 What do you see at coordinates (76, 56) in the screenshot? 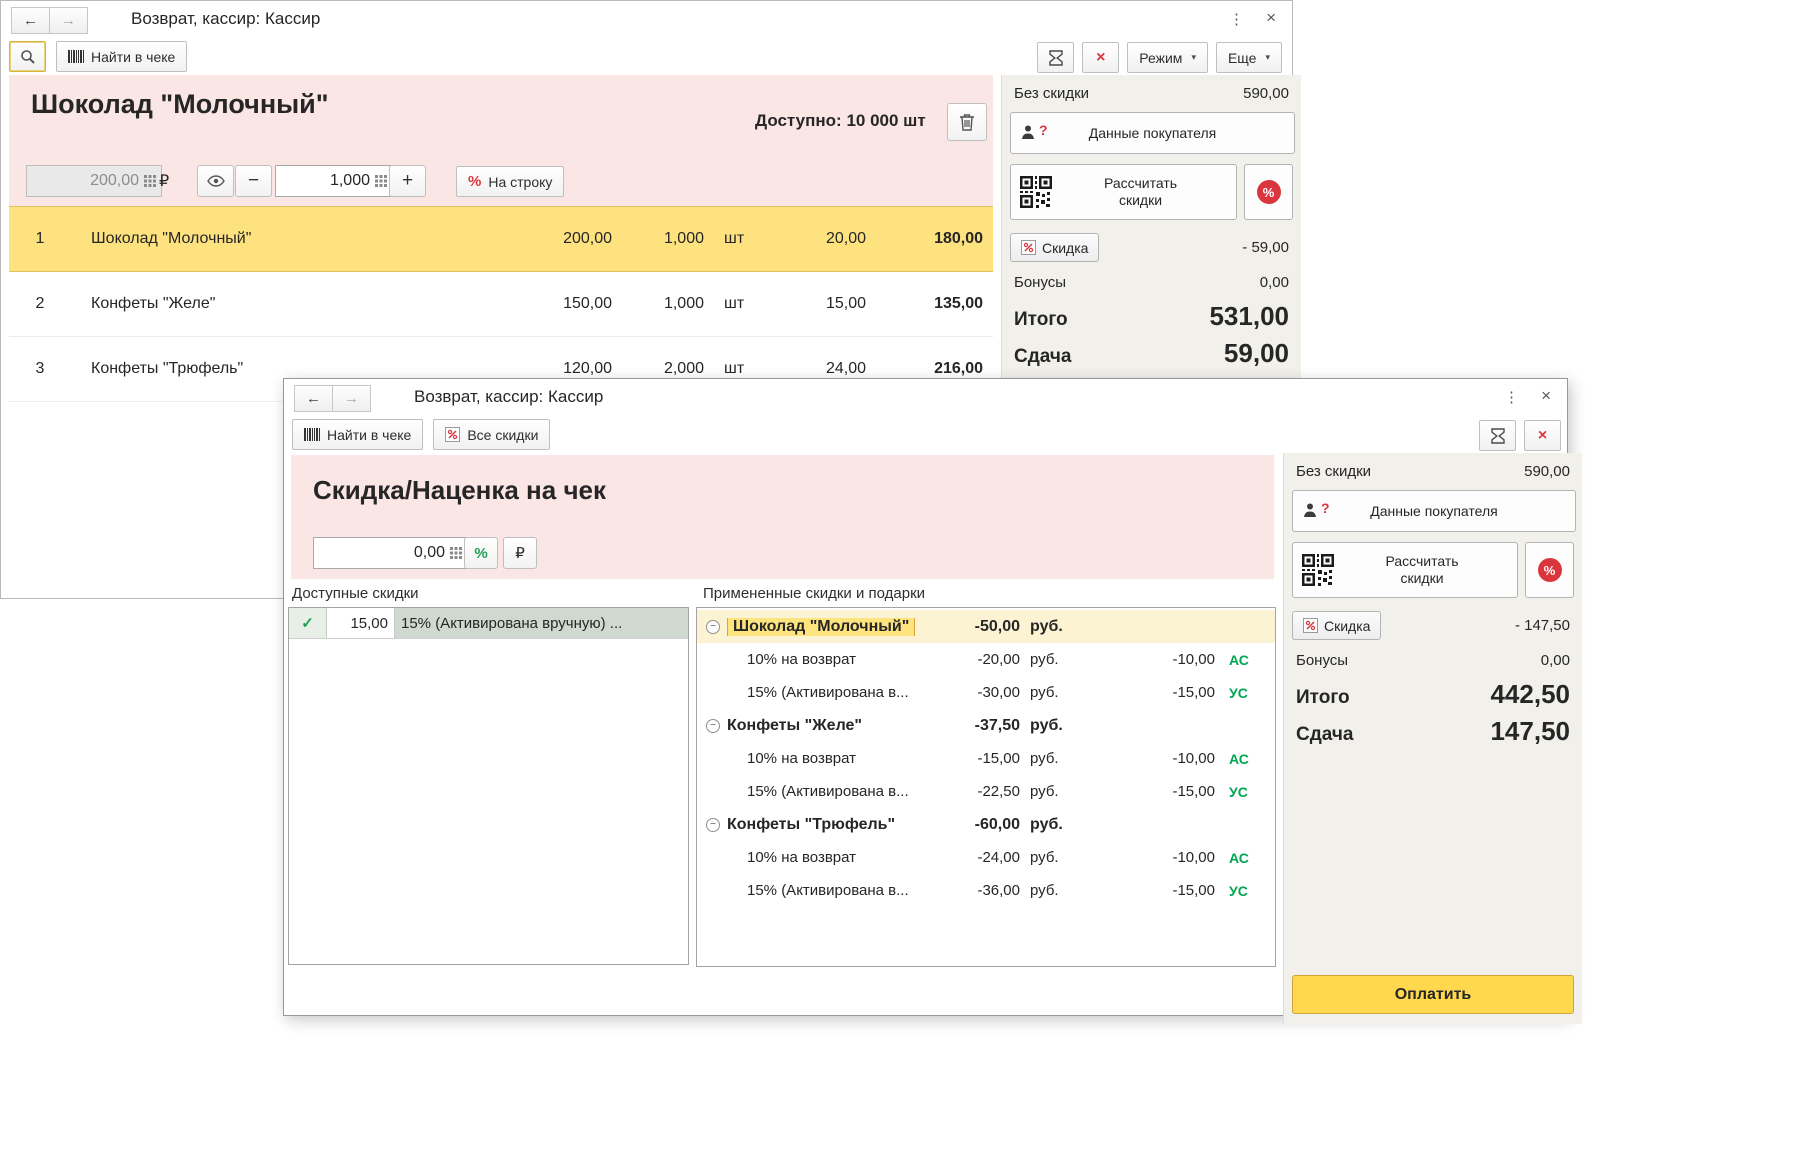
I see `barcode-icon` at bounding box center [76, 56].